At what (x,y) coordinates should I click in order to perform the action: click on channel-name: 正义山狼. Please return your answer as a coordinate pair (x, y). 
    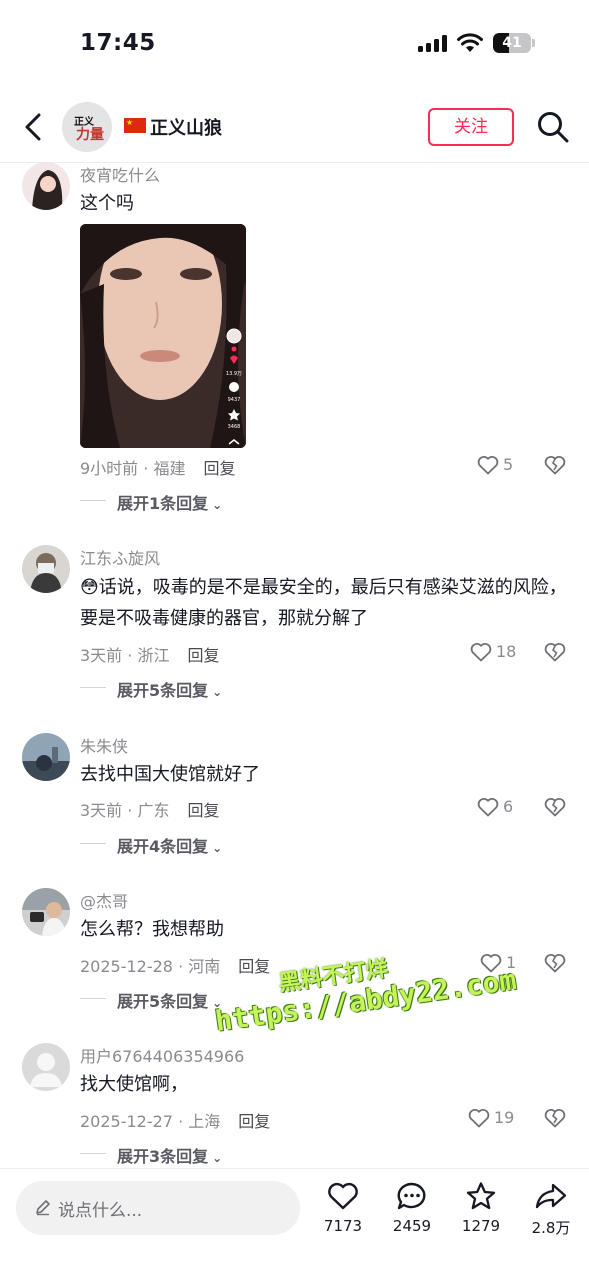
    Looking at the image, I should click on (186, 127).